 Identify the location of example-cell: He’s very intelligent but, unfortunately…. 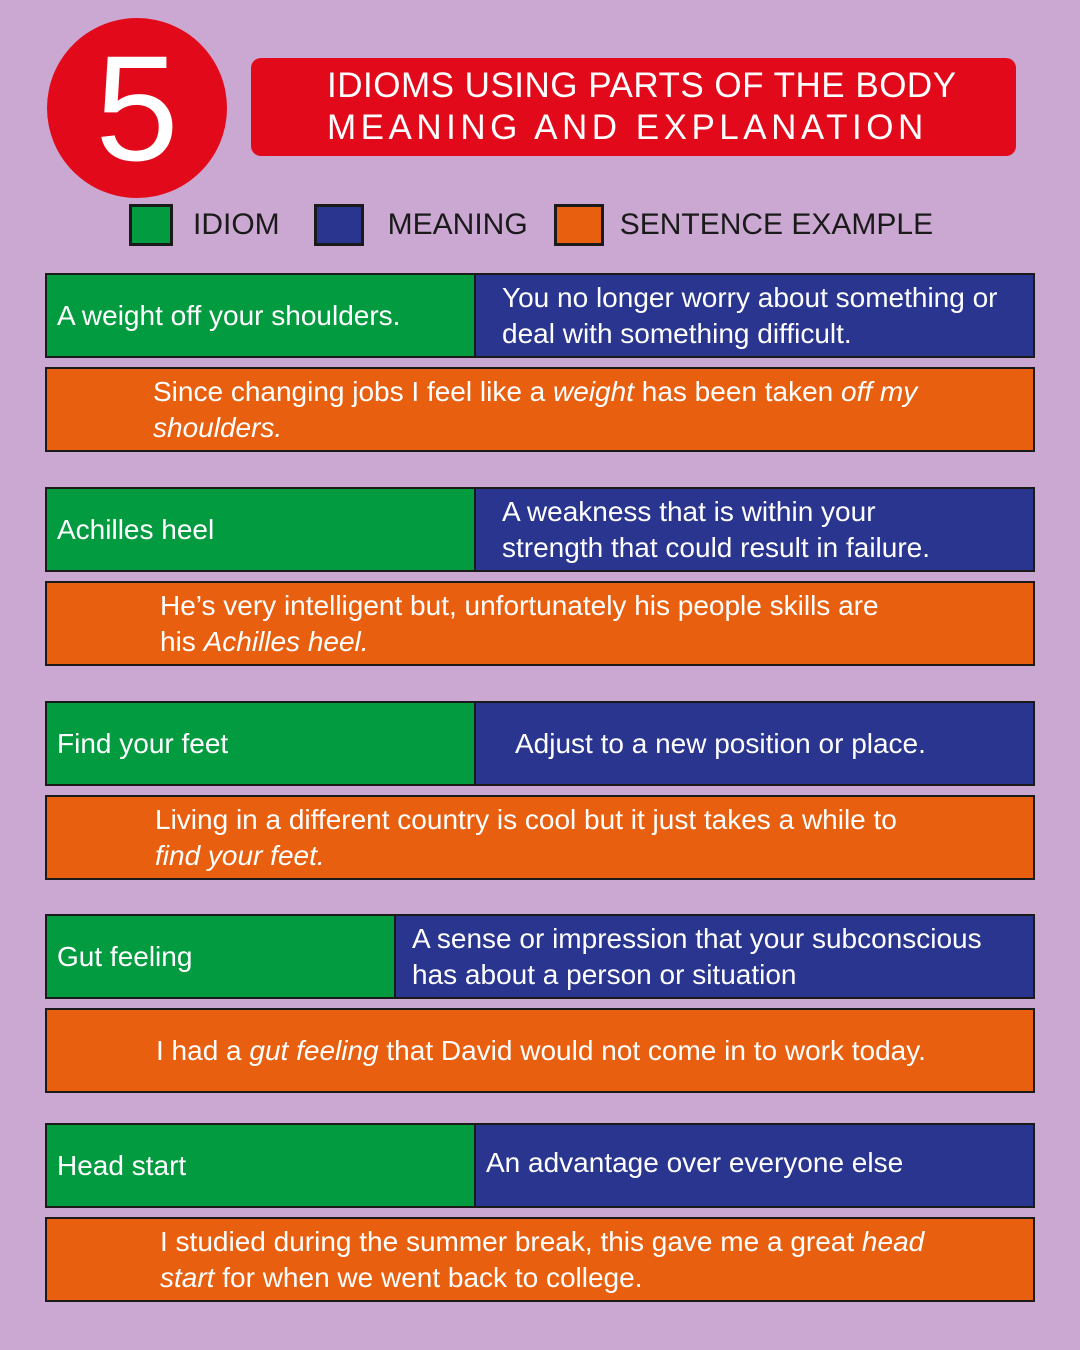
(540, 623).